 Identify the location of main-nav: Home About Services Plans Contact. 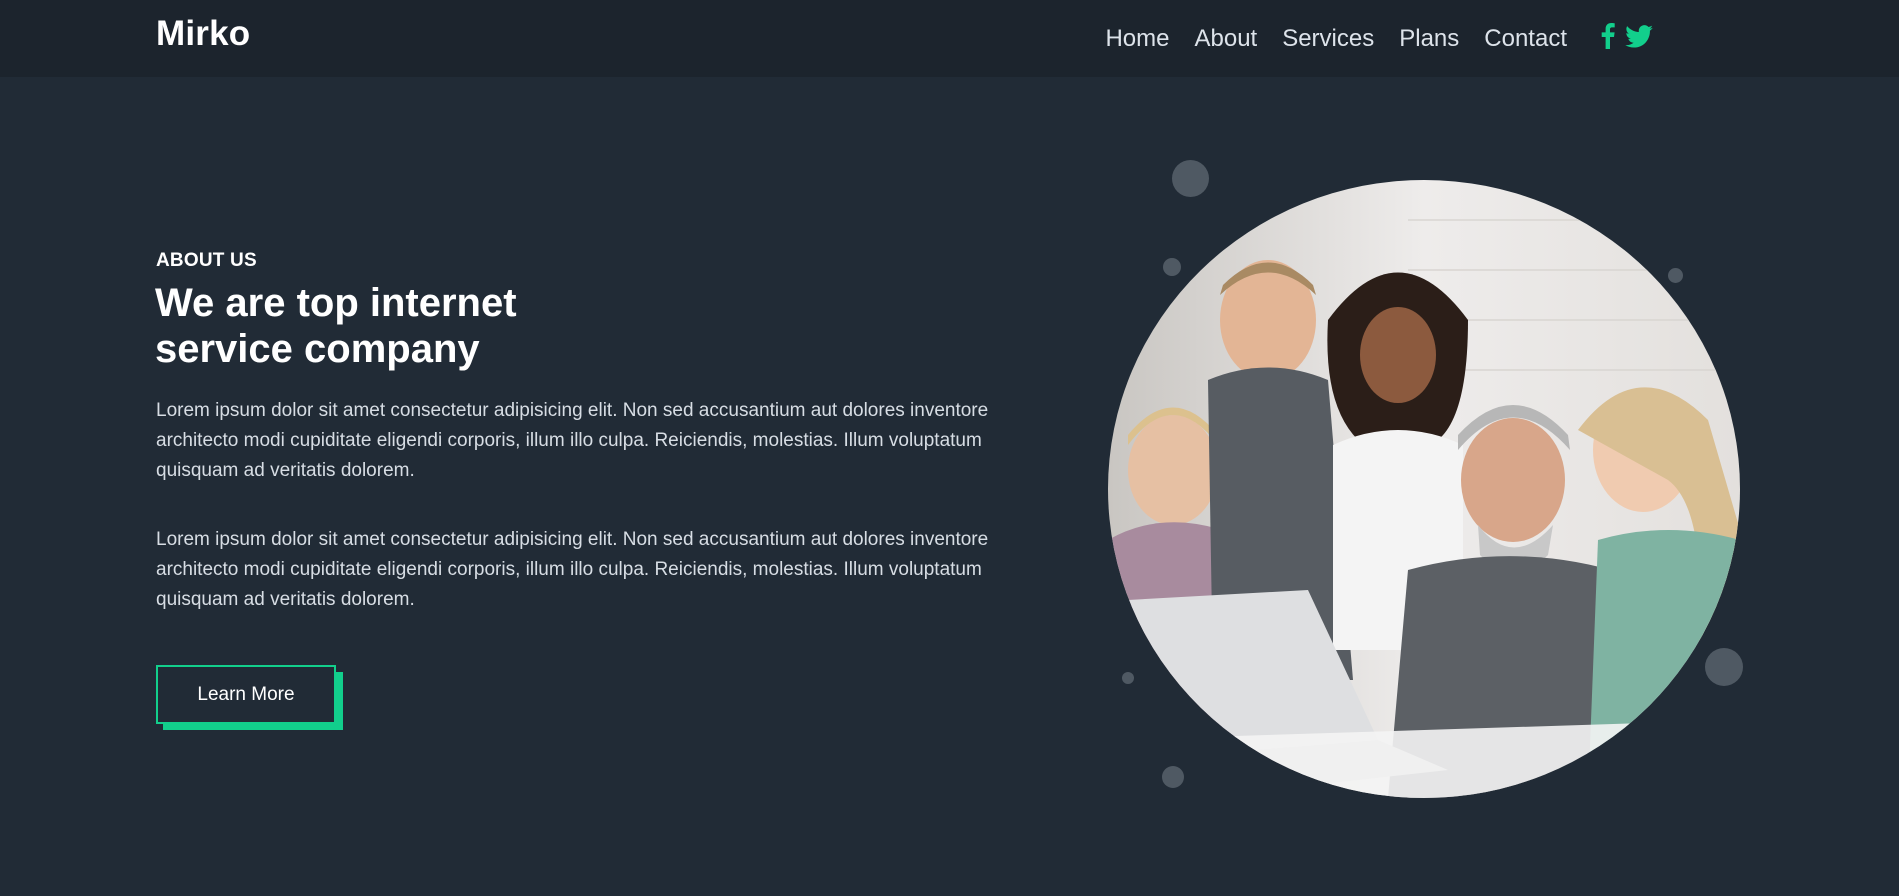
(1366, 38).